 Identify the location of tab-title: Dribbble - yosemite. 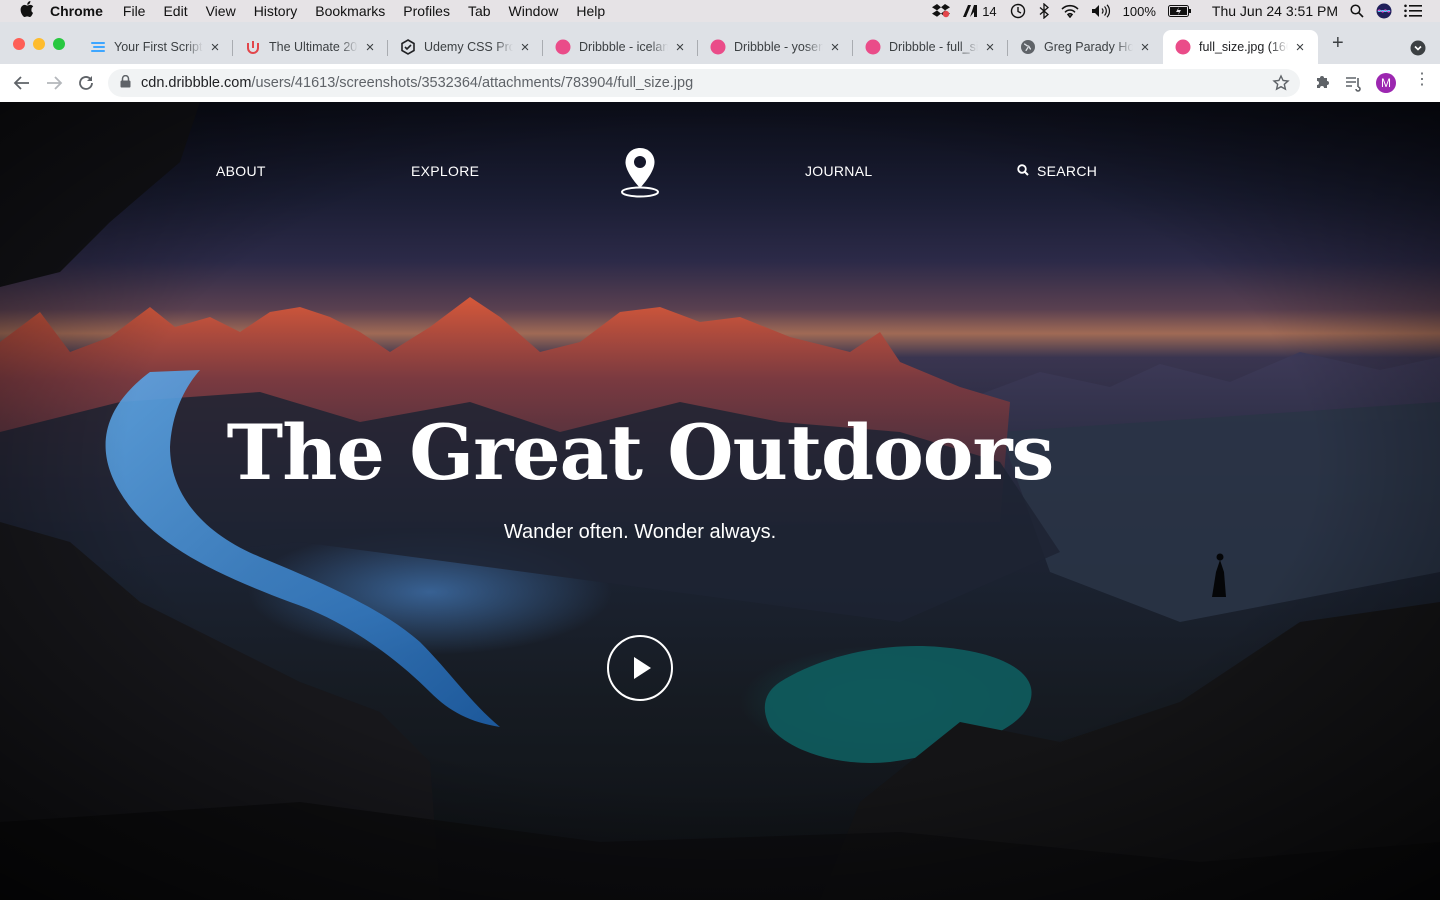
(778, 47).